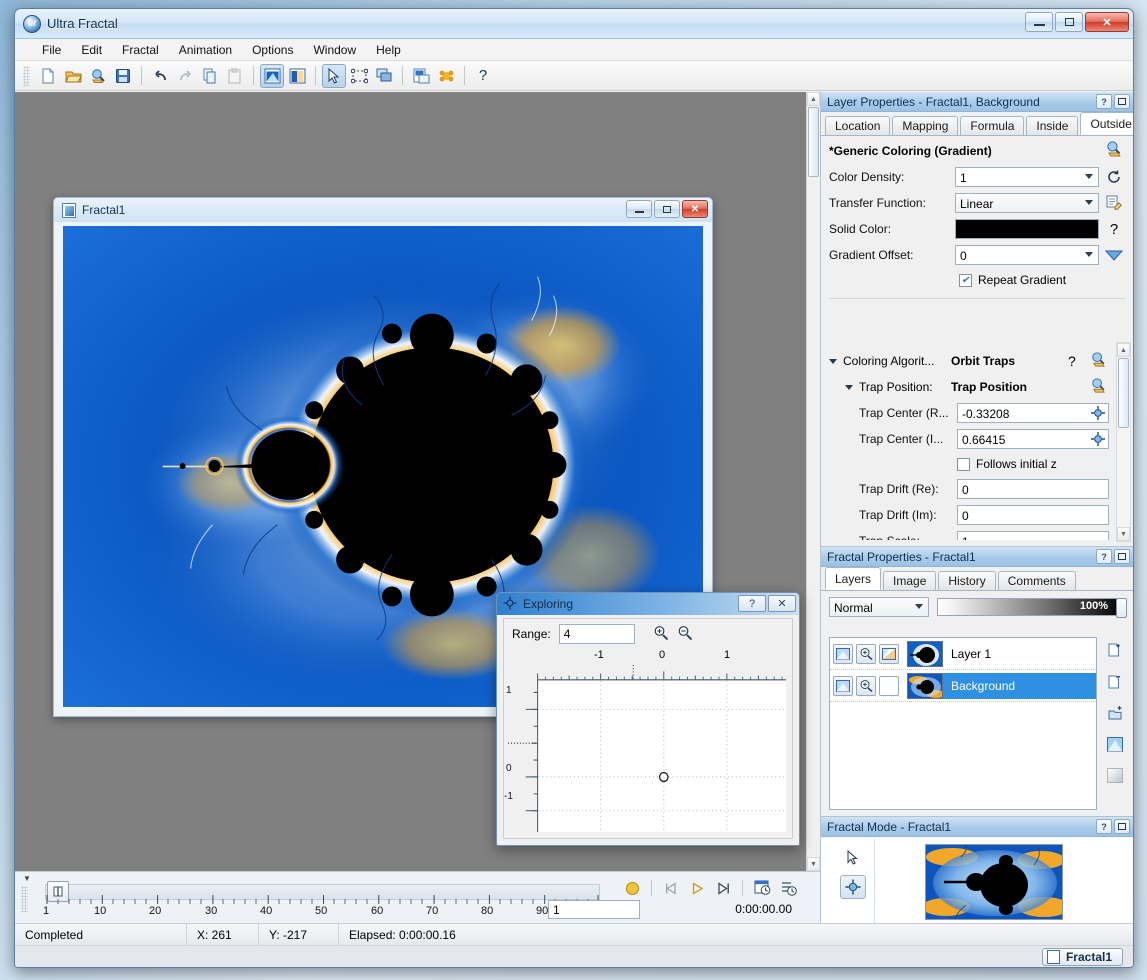 The width and height of the screenshot is (1147, 980). I want to click on new-file-icon, so click(48, 76).